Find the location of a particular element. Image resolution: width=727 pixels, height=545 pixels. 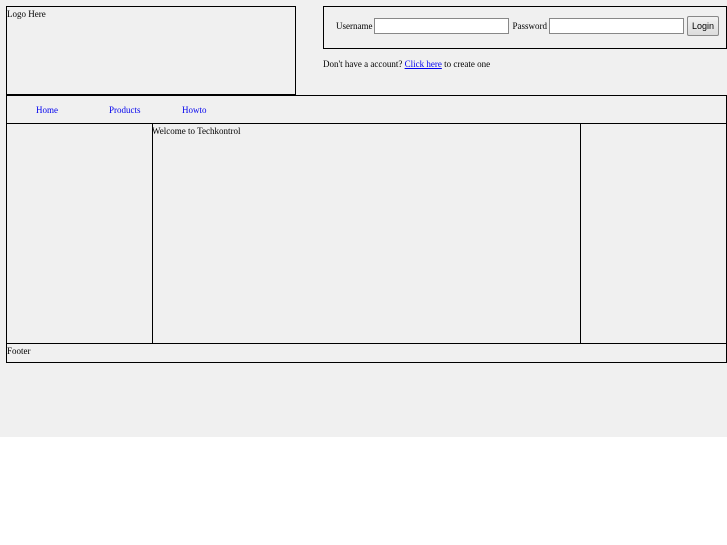

nav-item-howto: Howto is located at coordinates (194, 110).